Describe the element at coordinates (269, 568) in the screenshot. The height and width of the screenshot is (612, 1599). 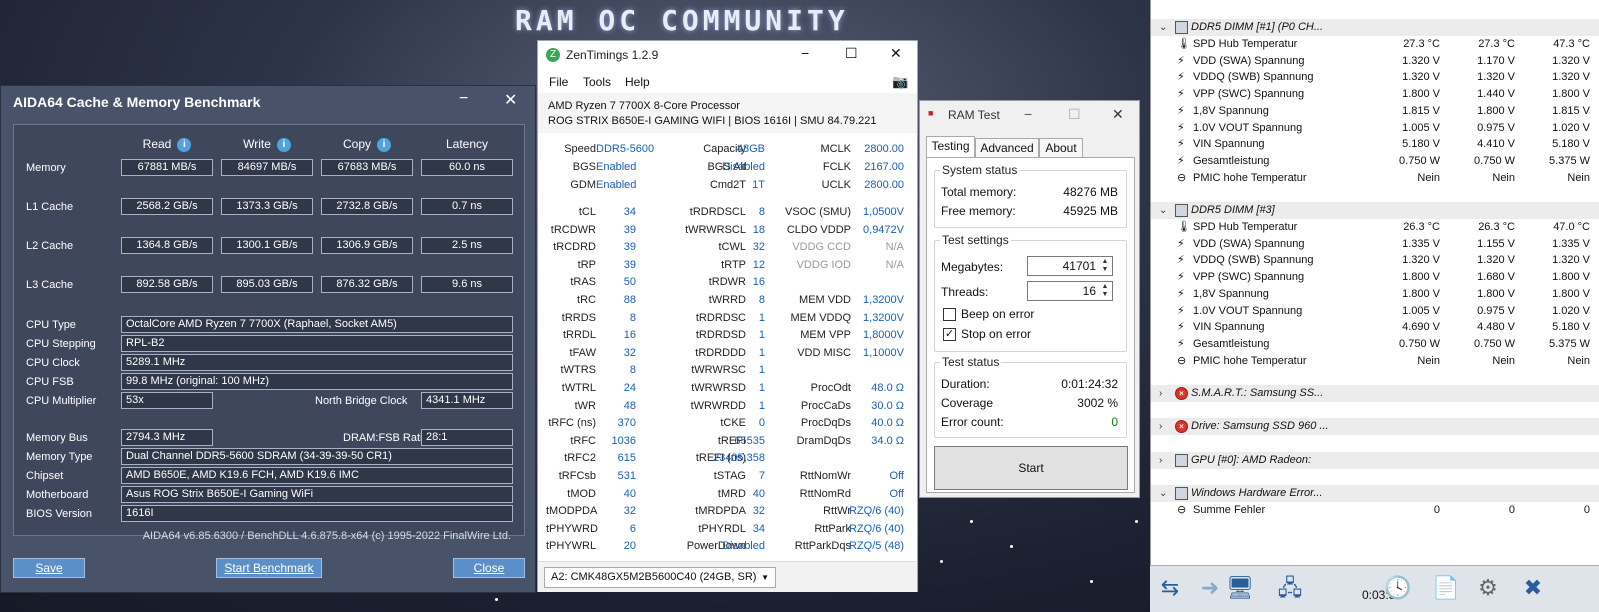
I see `start-benchmark-button: Start Benchmark` at that location.